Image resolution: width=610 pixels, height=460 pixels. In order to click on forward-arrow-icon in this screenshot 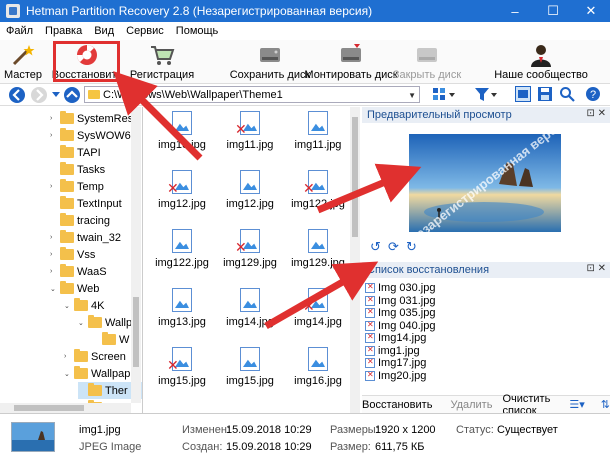, I will do `click(39, 95)`.